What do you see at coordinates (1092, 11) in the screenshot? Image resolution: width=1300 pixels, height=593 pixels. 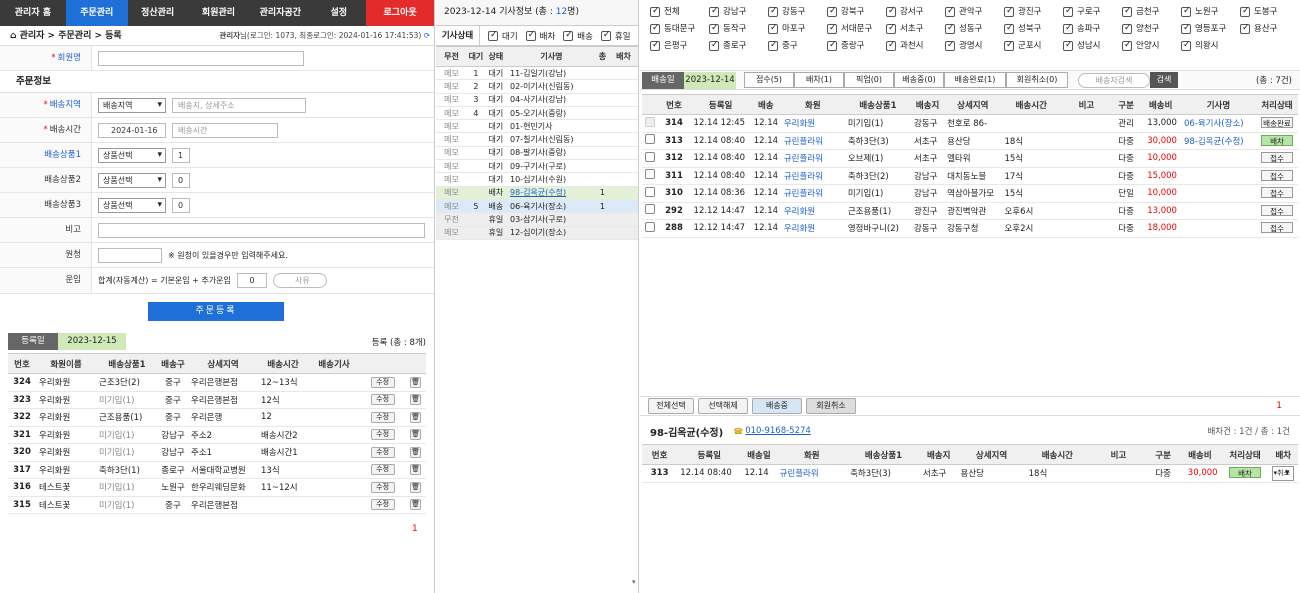 I see `region-filter-item: 구로구` at bounding box center [1092, 11].